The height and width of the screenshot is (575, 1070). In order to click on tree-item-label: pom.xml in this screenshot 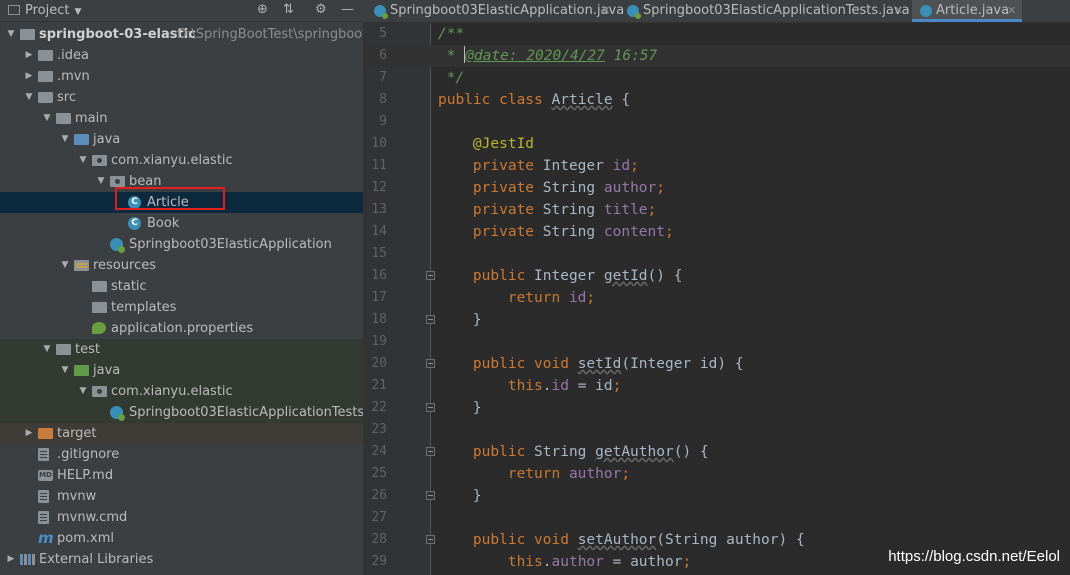, I will do `click(85, 538)`.